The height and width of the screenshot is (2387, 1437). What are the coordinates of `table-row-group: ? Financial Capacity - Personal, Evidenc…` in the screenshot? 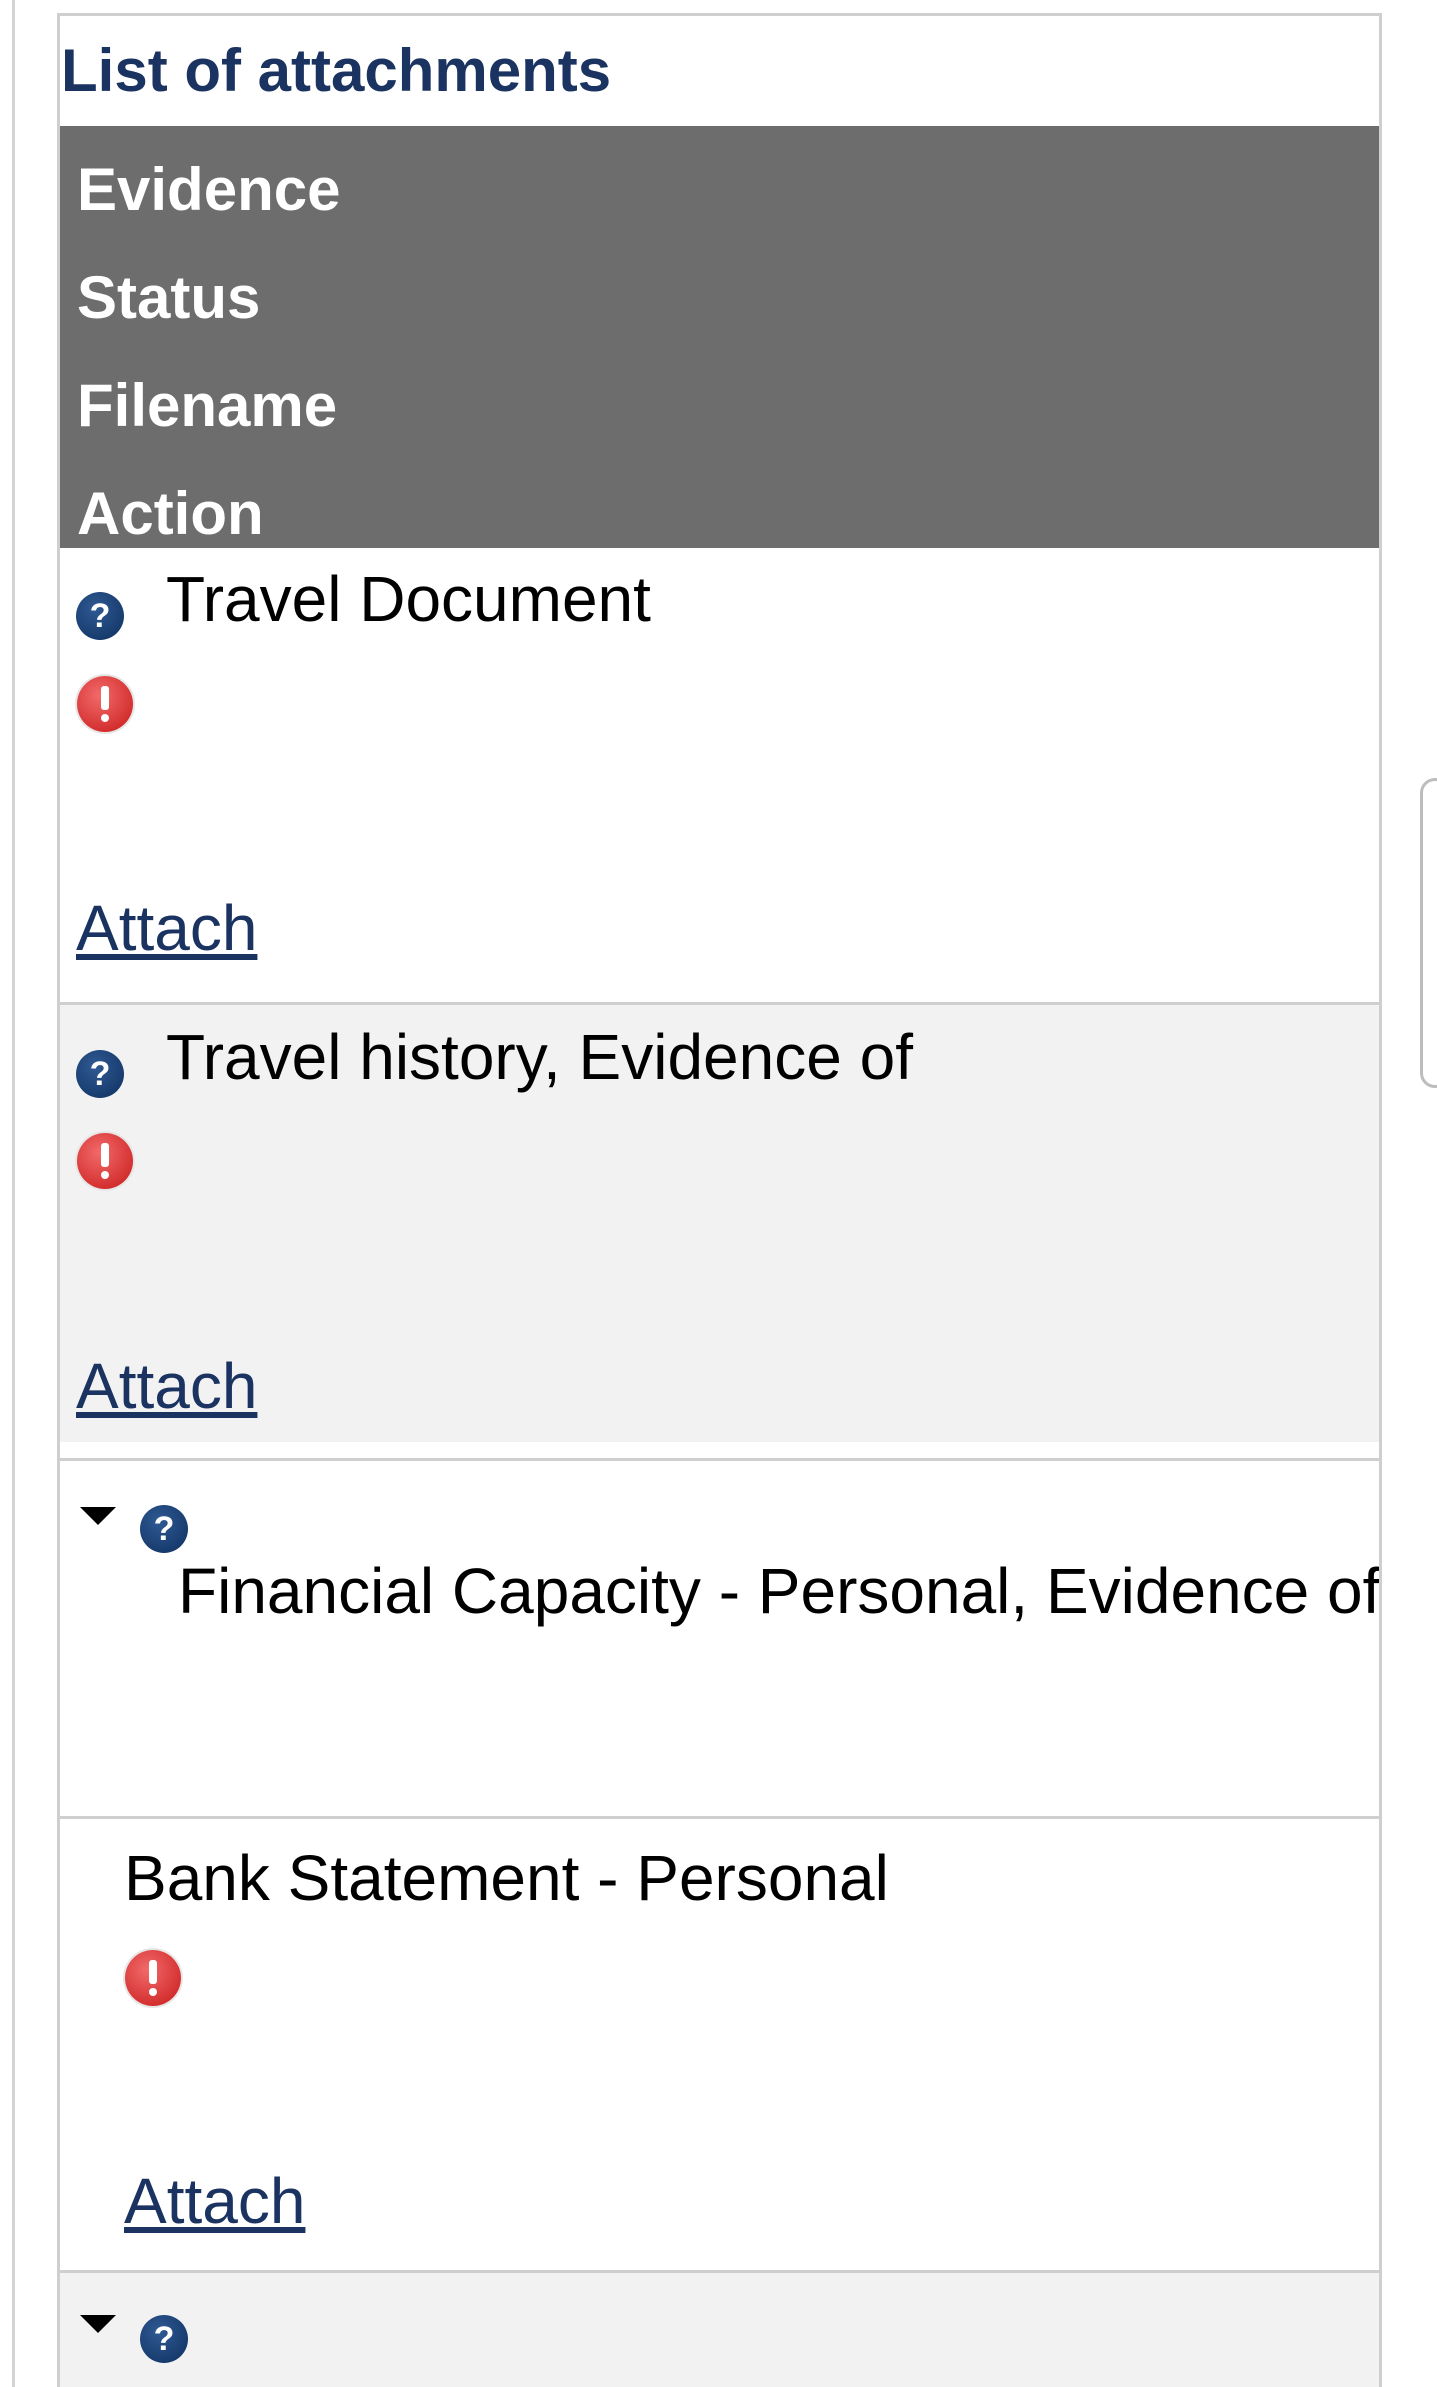 It's located at (719, 1638).